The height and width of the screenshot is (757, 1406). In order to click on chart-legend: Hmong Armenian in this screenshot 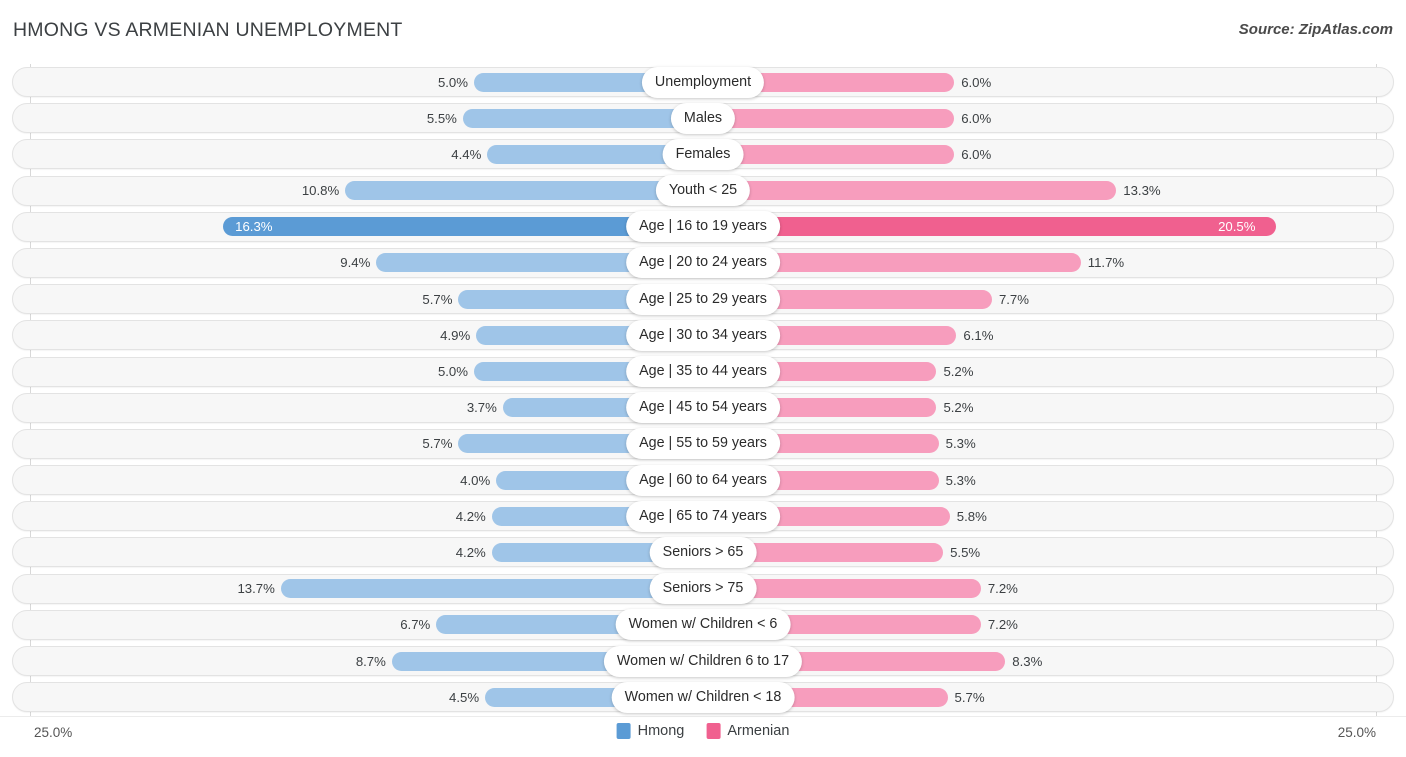, I will do `click(702, 731)`.